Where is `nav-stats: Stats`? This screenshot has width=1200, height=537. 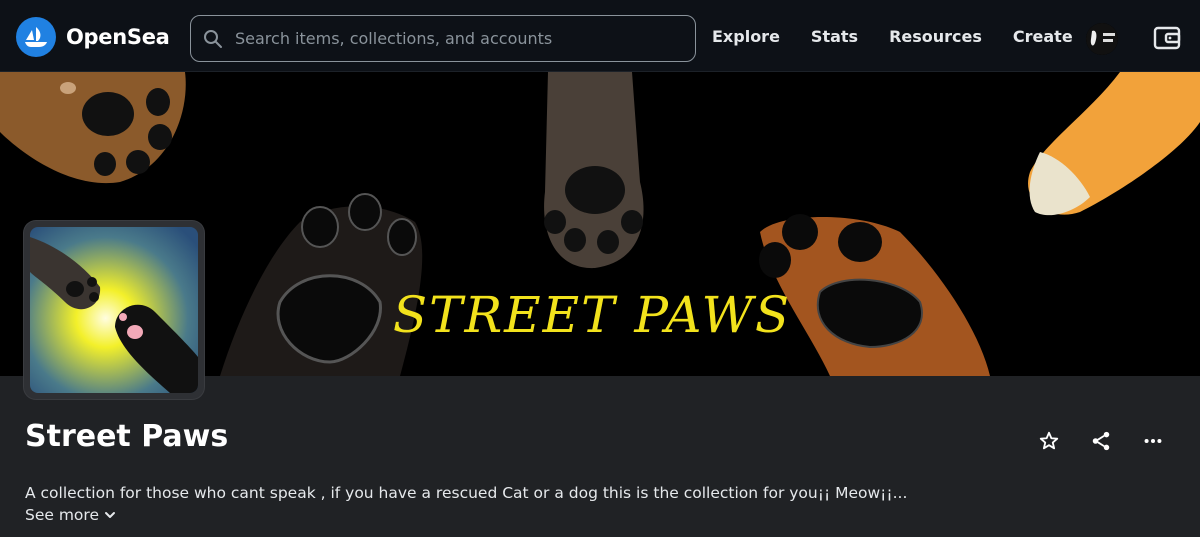
nav-stats: Stats is located at coordinates (834, 36).